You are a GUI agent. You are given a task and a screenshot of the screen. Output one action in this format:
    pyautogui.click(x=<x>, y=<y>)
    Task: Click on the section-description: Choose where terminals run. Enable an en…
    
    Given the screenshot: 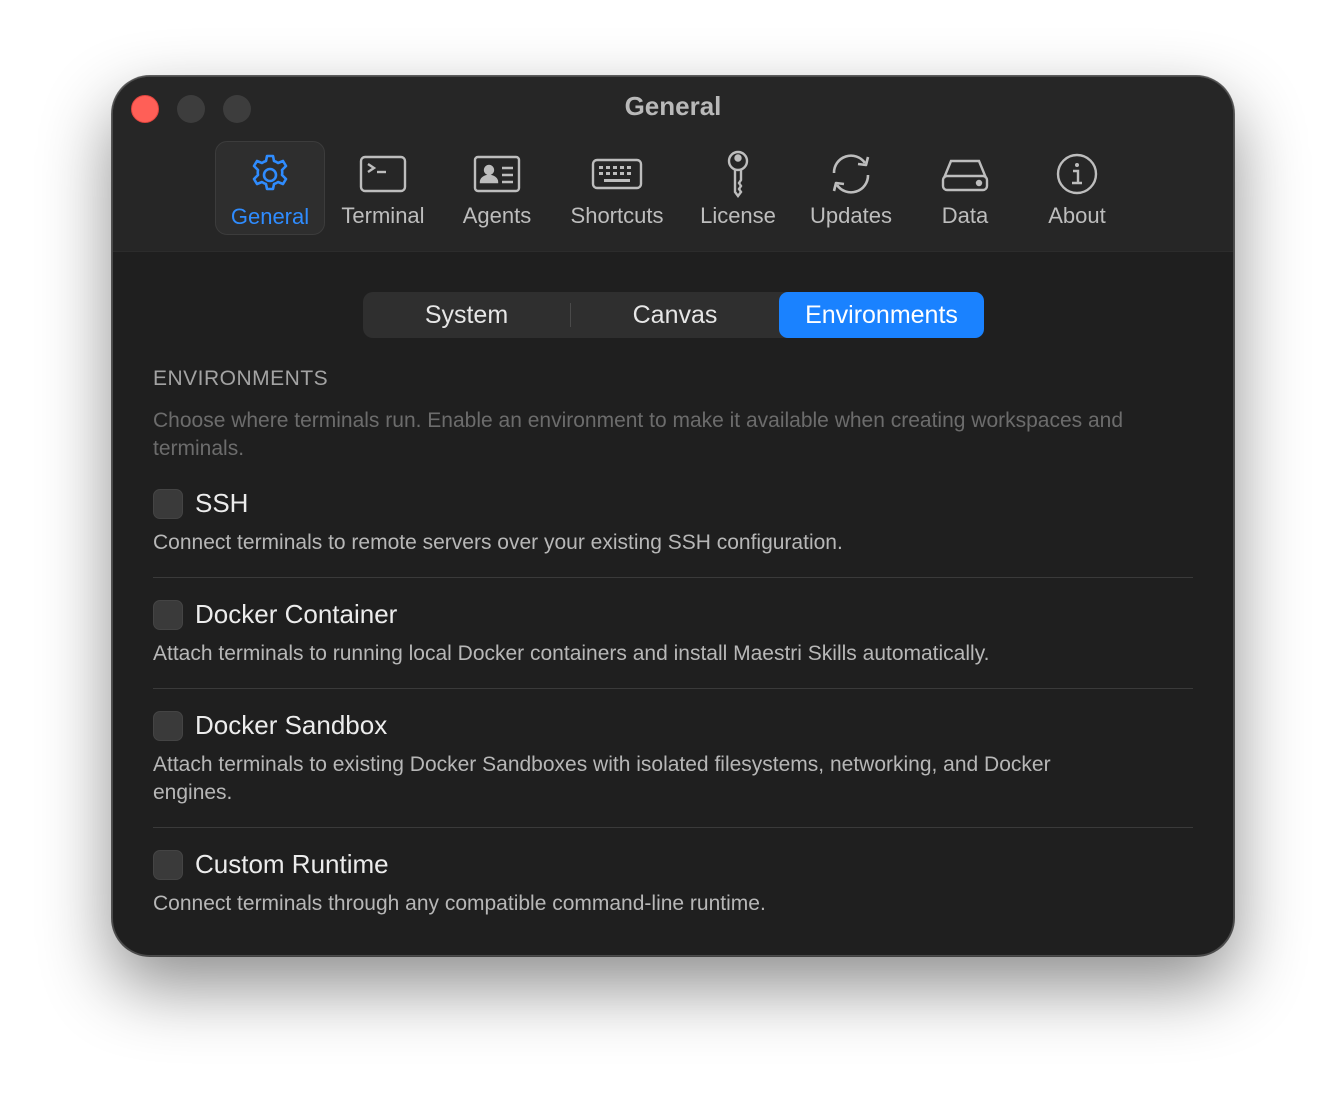 What is the action you would take?
    pyautogui.click(x=638, y=434)
    